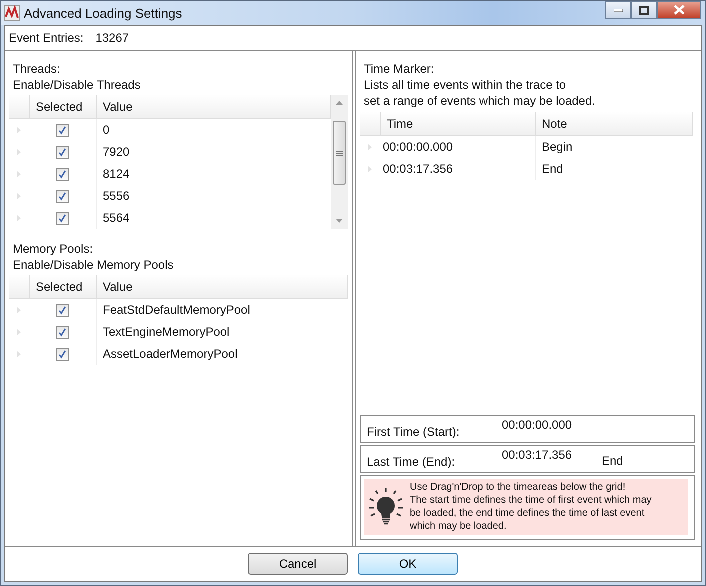 Image resolution: width=706 pixels, height=586 pixels. I want to click on table-cell: 5556, so click(116, 196).